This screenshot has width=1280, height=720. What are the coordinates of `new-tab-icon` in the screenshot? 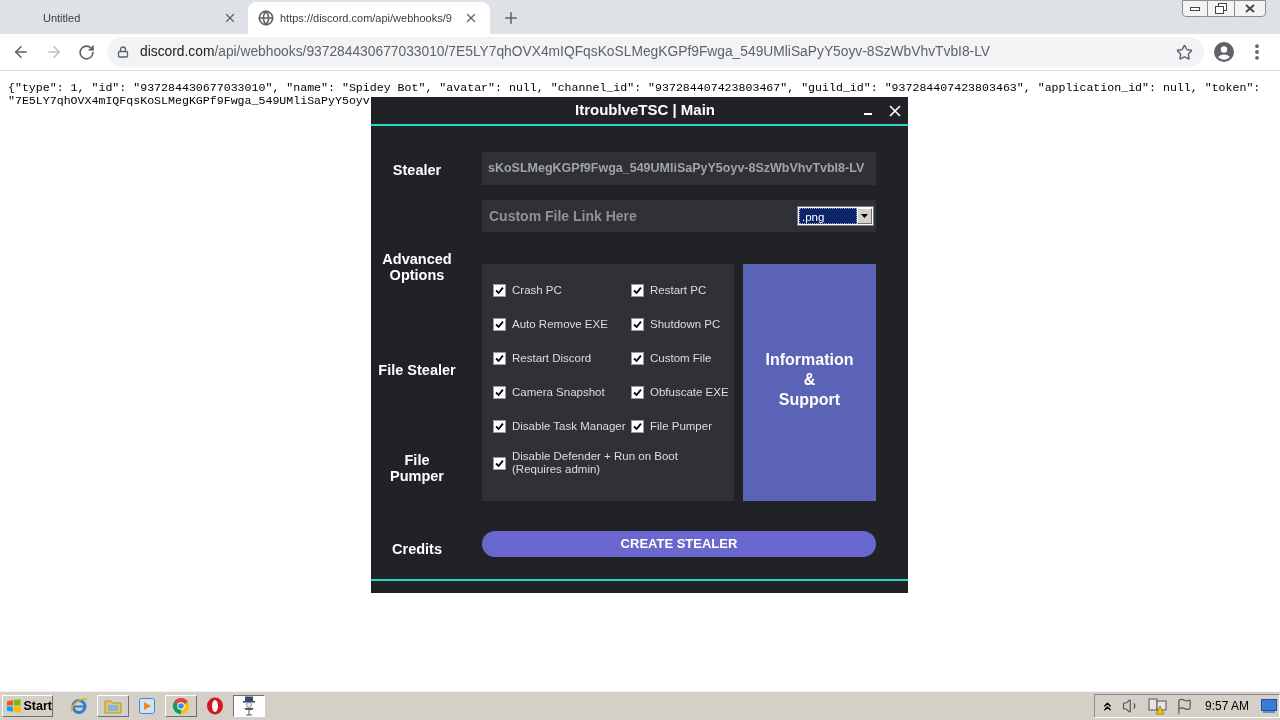 It's located at (511, 18).